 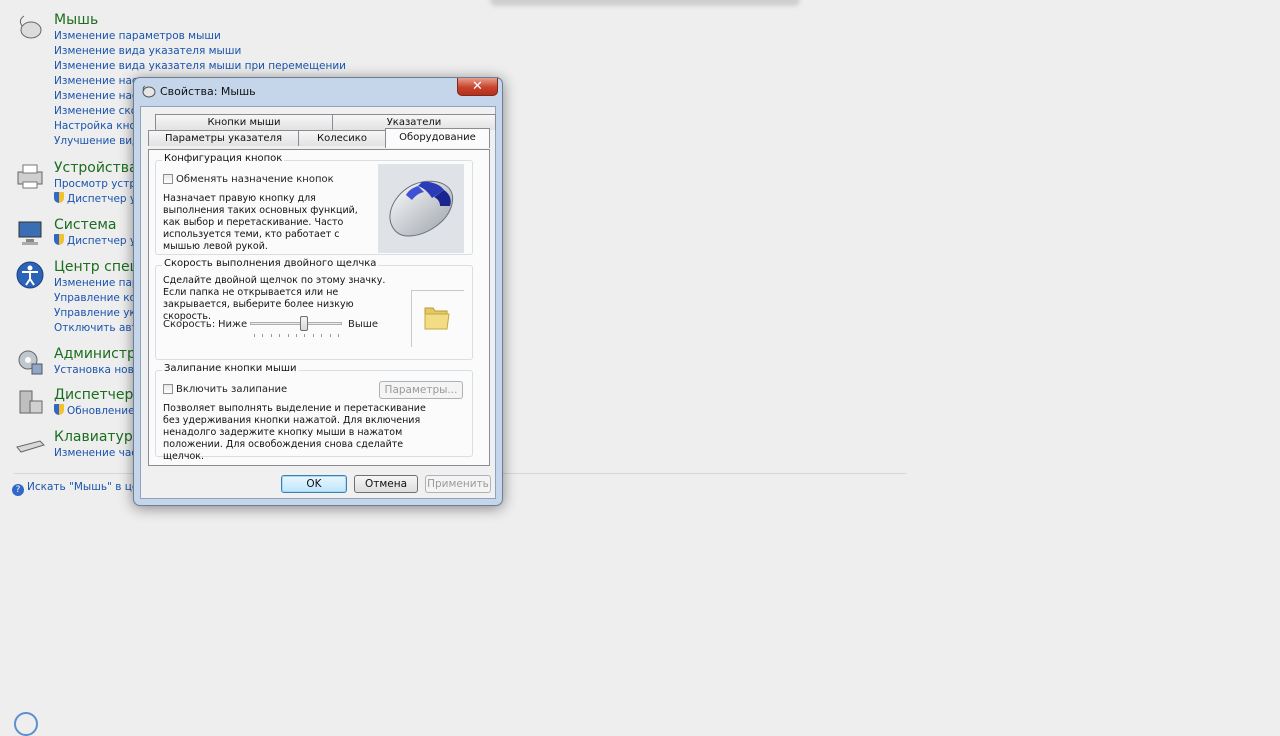 I want to click on tab-hardware: Оборудование, so click(x=437, y=138).